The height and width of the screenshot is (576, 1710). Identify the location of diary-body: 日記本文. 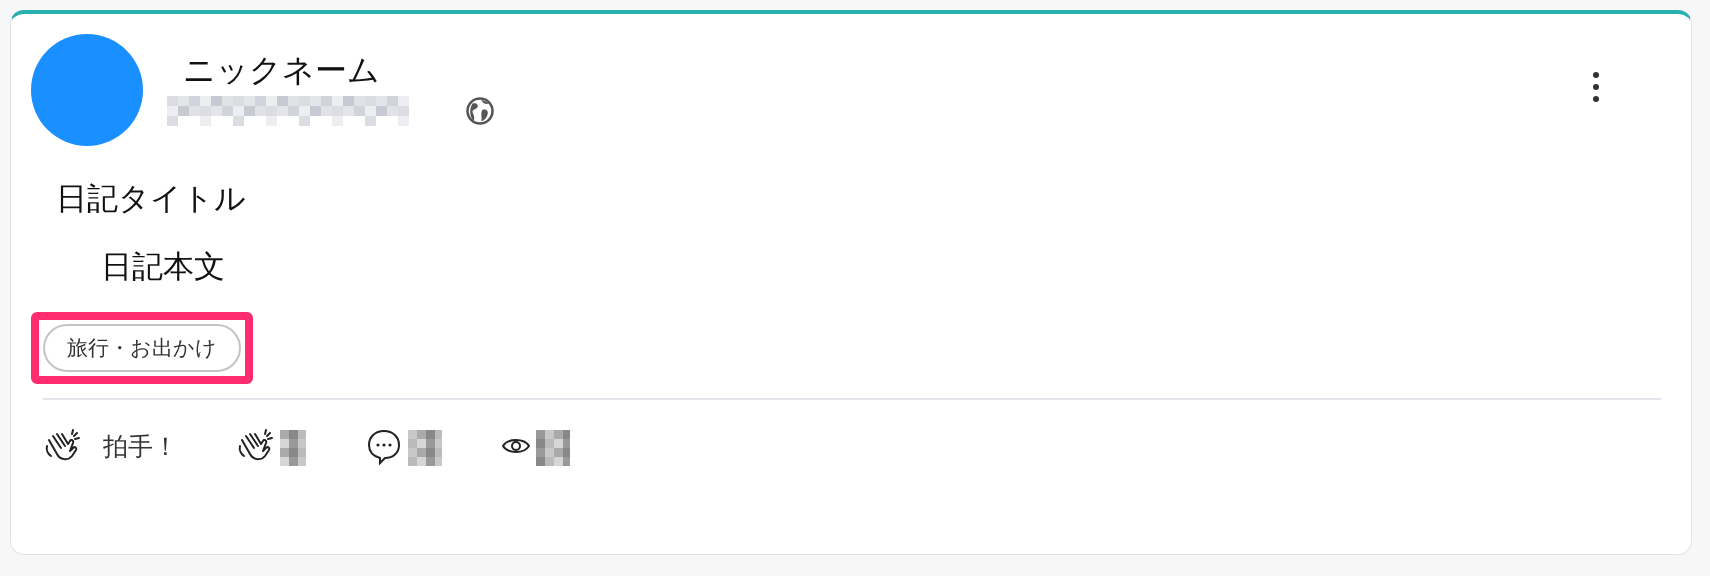
(163, 266).